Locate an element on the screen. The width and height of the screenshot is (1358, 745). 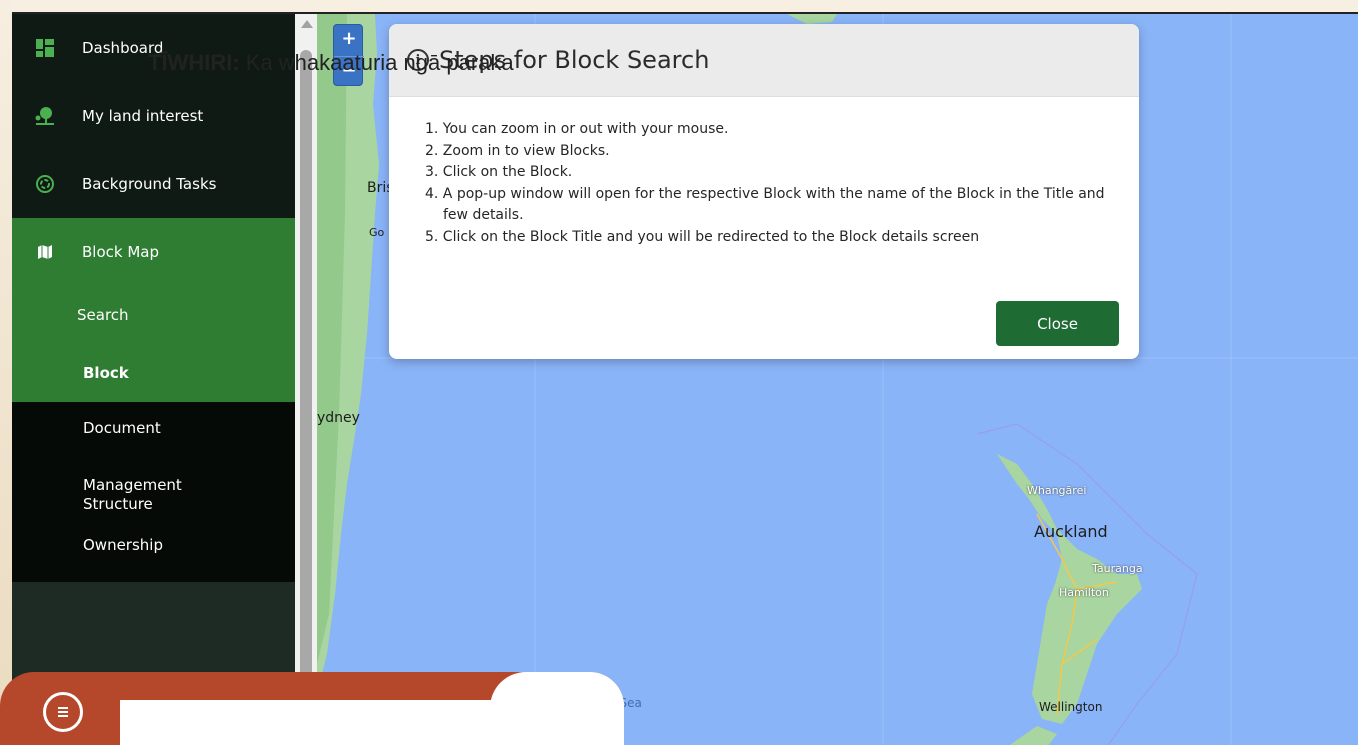
tree-icon is located at coordinates (45, 116).